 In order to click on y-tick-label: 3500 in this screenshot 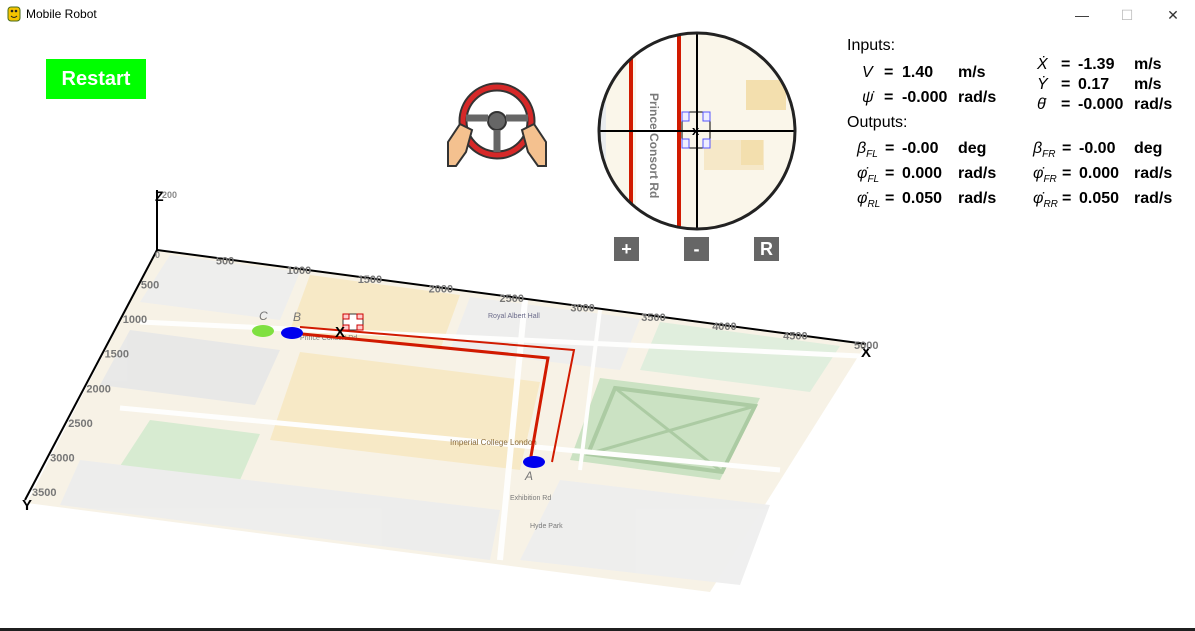, I will do `click(44, 493)`.